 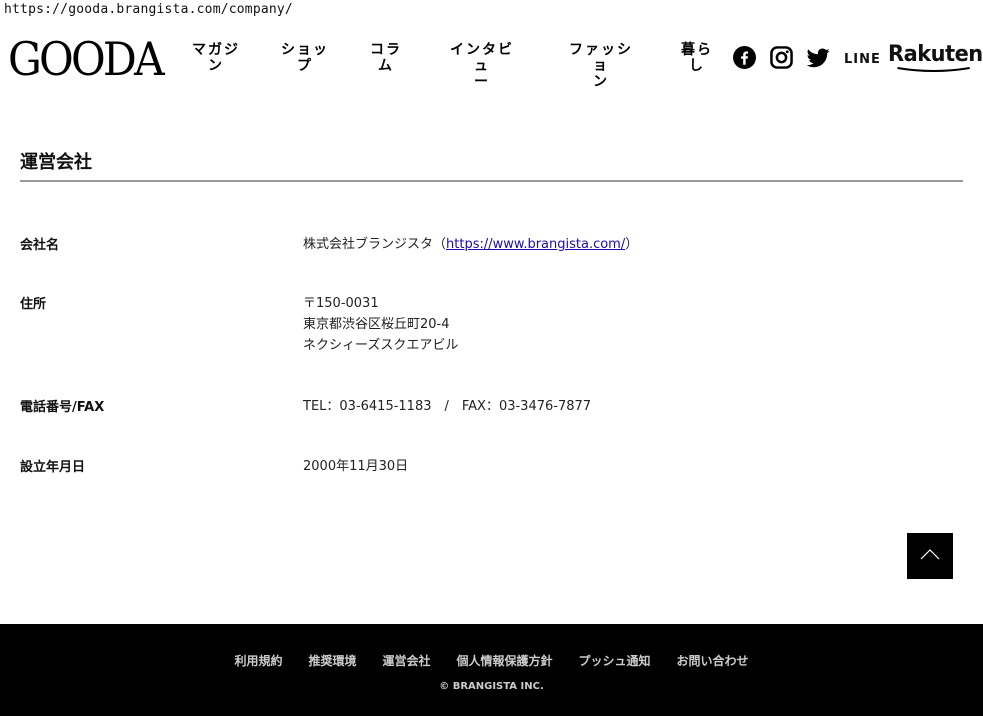 I want to click on footer-link-environment: 推奨環境, so click(x=332, y=660).